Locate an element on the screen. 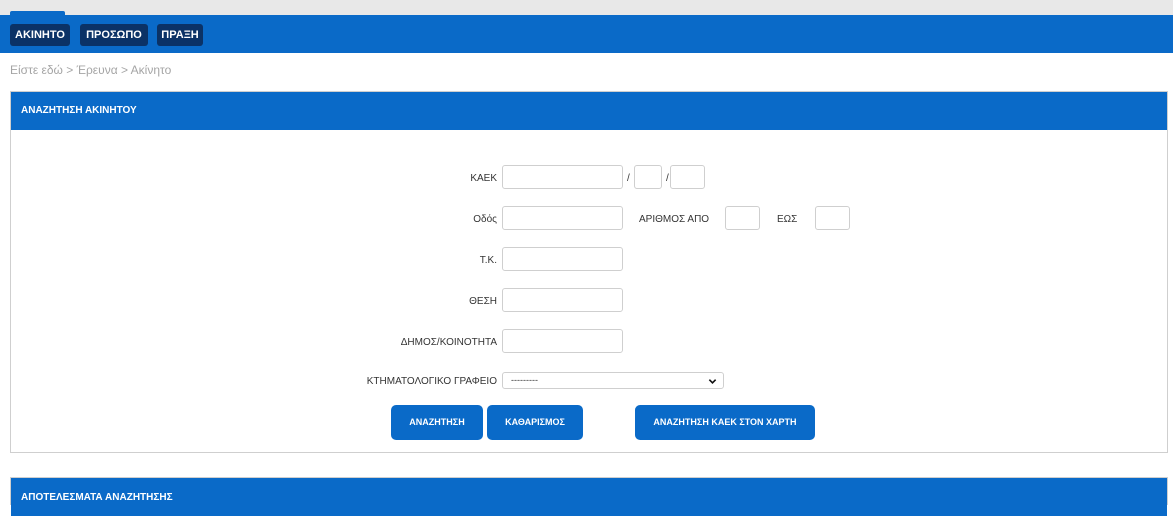 The width and height of the screenshot is (1173, 516). chevron-down-icon is located at coordinates (712, 381).